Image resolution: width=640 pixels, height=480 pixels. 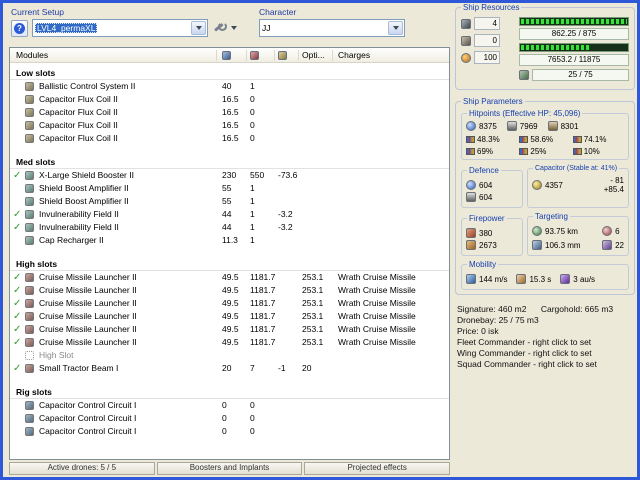 I want to click on capacitor-title: Capacitor (Stable at: 41%), so click(x=576, y=168).